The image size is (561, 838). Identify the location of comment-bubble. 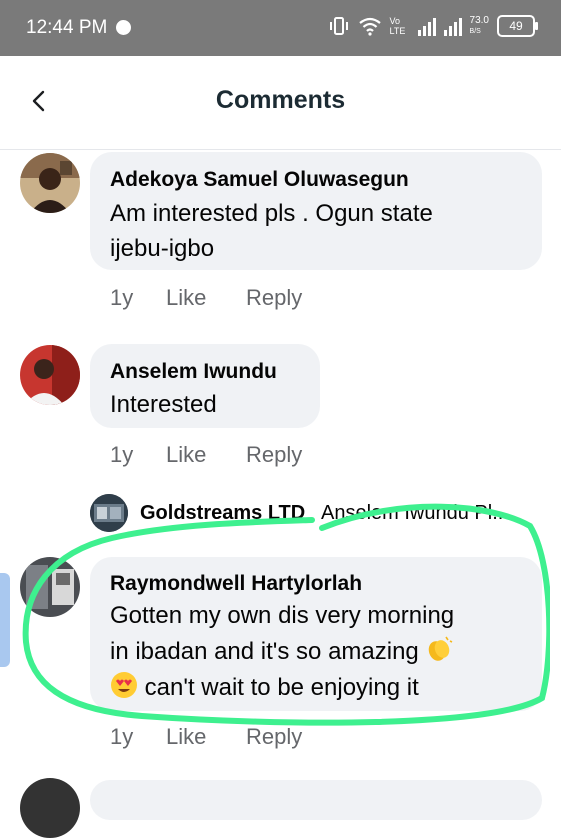
(316, 800).